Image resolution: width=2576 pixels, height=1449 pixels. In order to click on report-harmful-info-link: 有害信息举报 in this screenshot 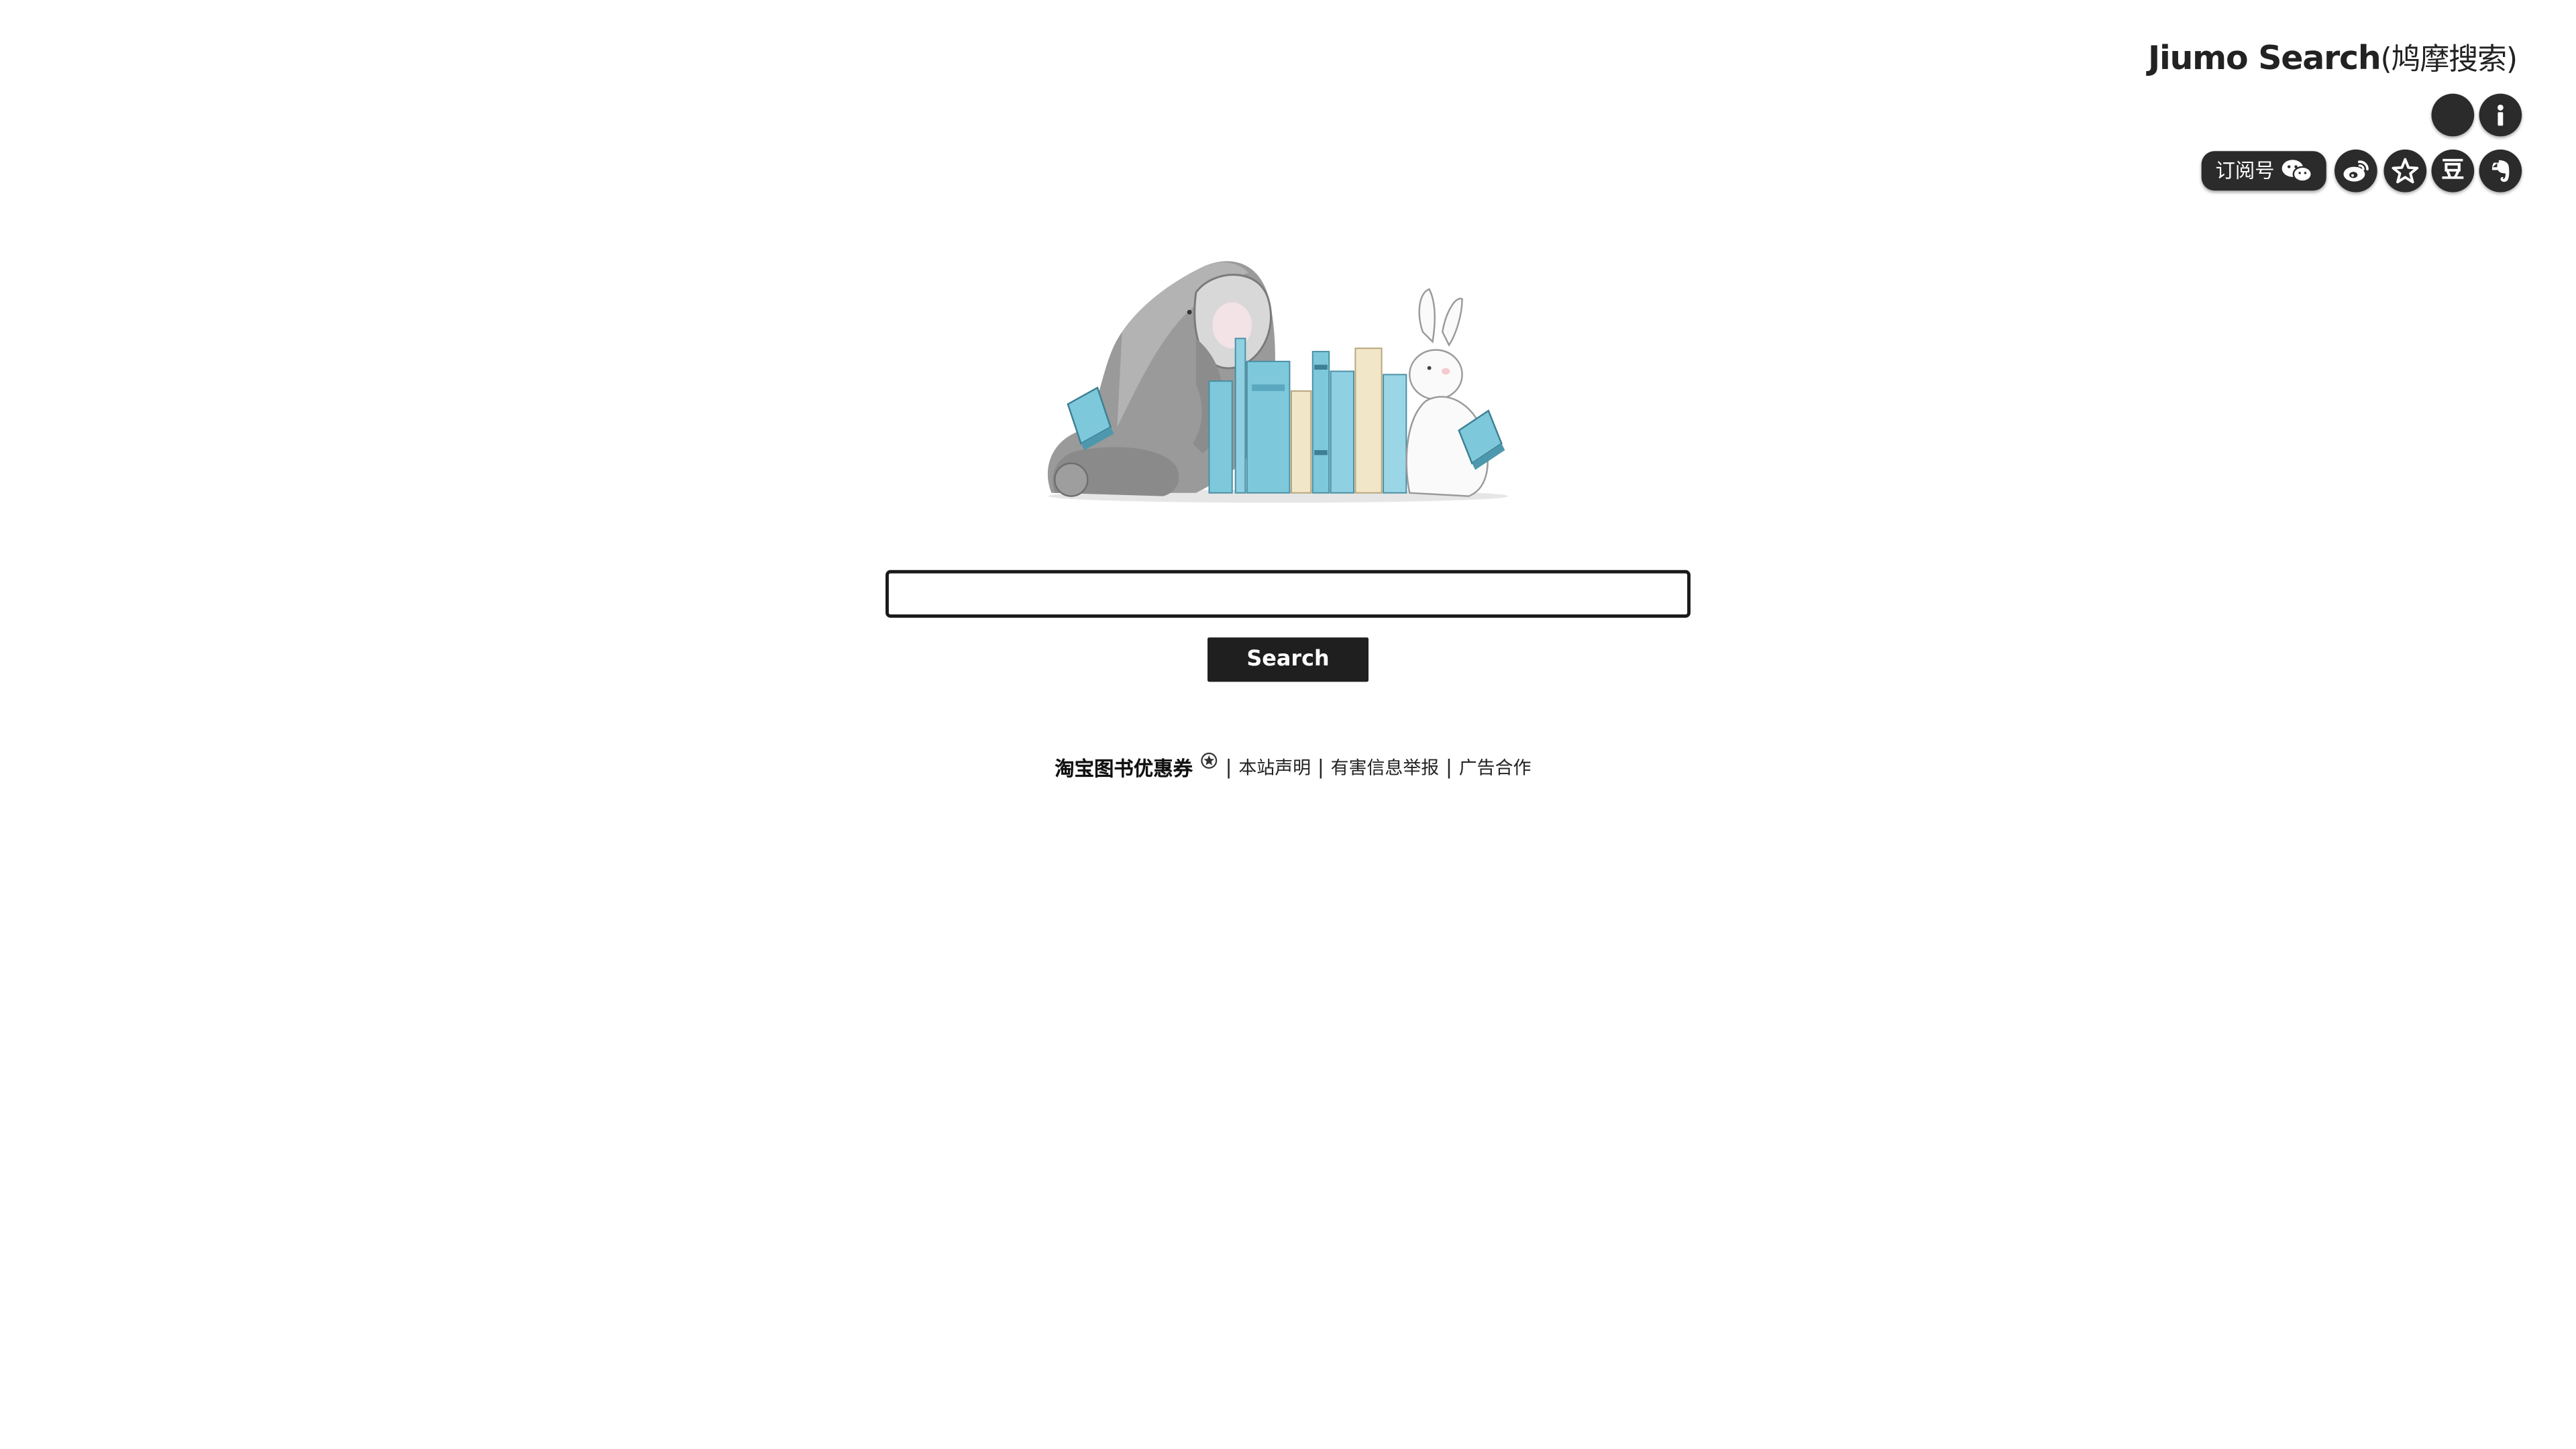, I will do `click(1385, 767)`.